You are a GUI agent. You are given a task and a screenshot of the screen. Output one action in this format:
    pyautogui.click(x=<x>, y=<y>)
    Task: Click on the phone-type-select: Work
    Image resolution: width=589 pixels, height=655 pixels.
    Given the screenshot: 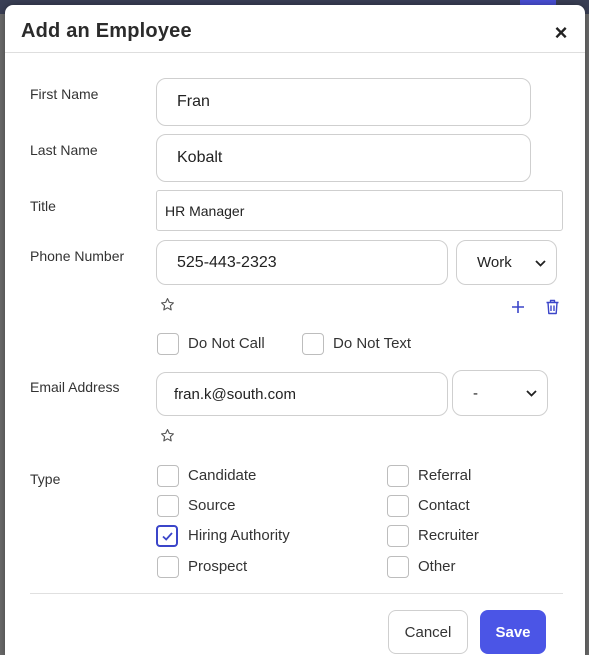 What is the action you would take?
    pyautogui.click(x=506, y=262)
    